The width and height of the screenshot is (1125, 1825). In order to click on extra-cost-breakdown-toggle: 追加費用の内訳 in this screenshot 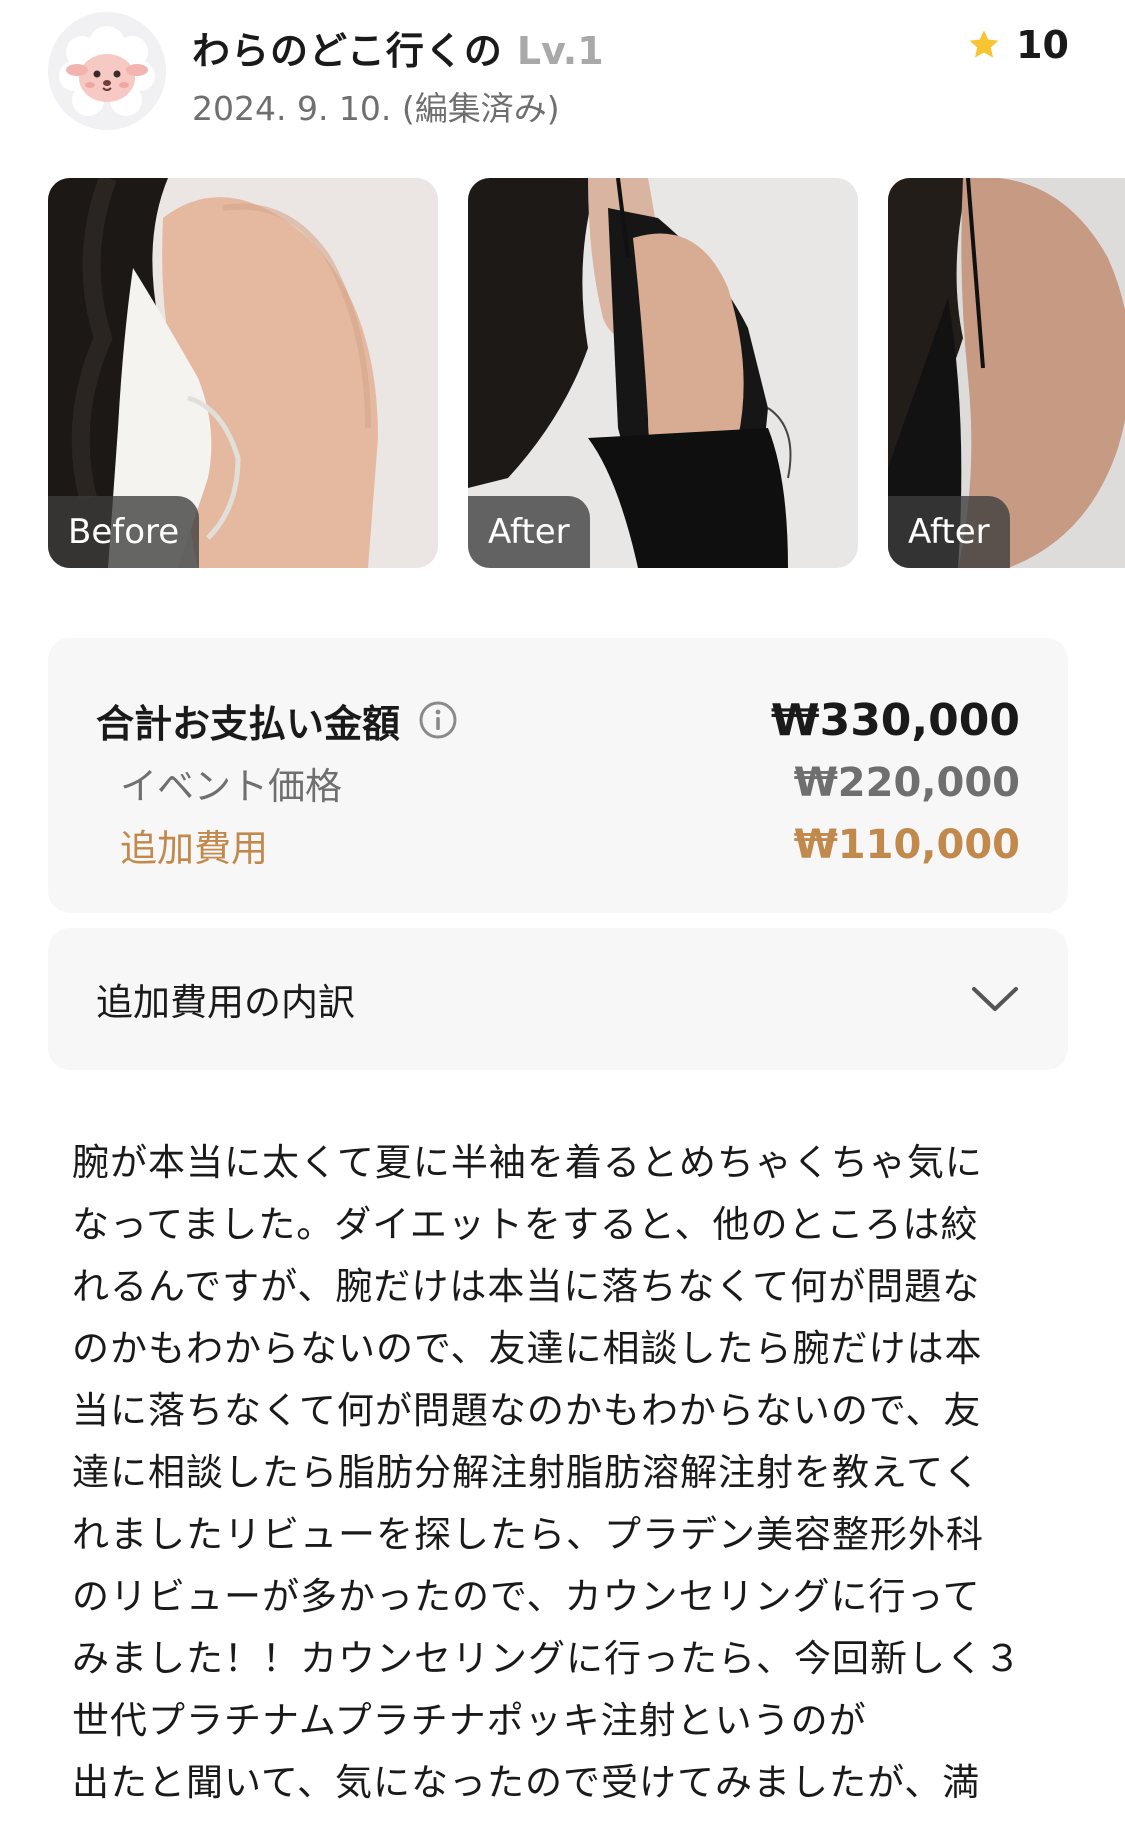, I will do `click(558, 999)`.